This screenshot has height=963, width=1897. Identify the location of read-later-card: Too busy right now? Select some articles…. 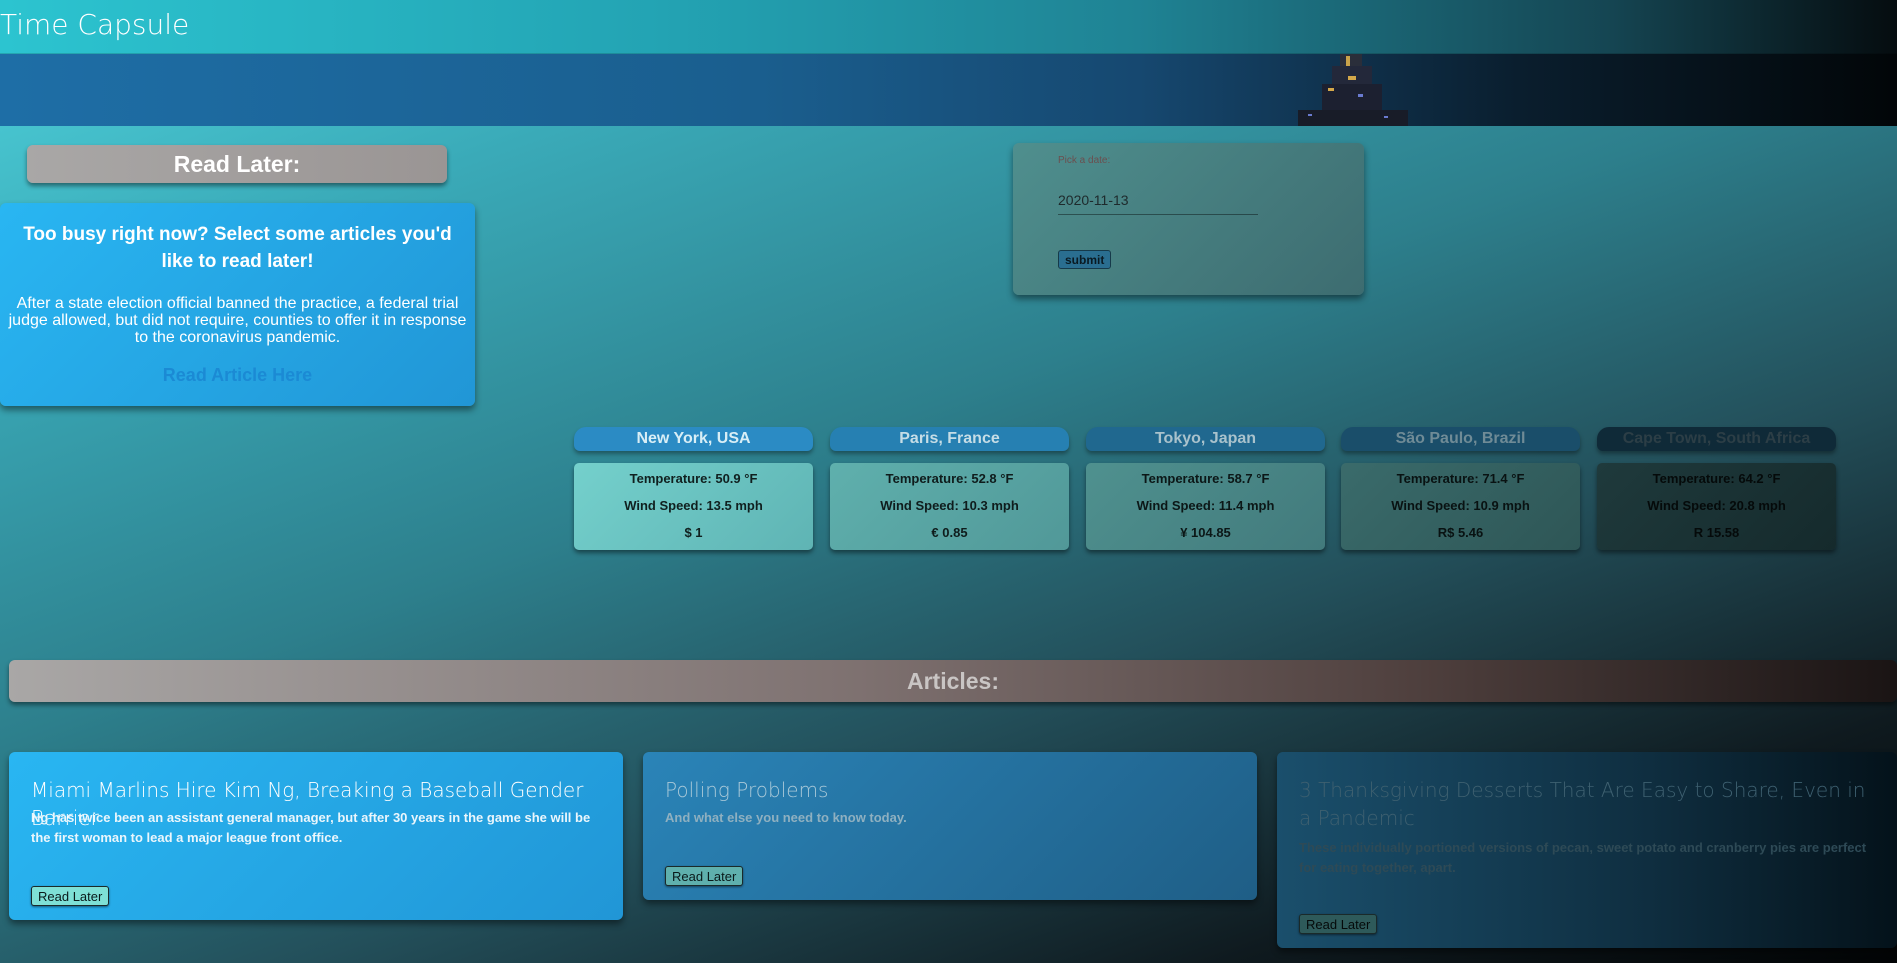
(237, 304).